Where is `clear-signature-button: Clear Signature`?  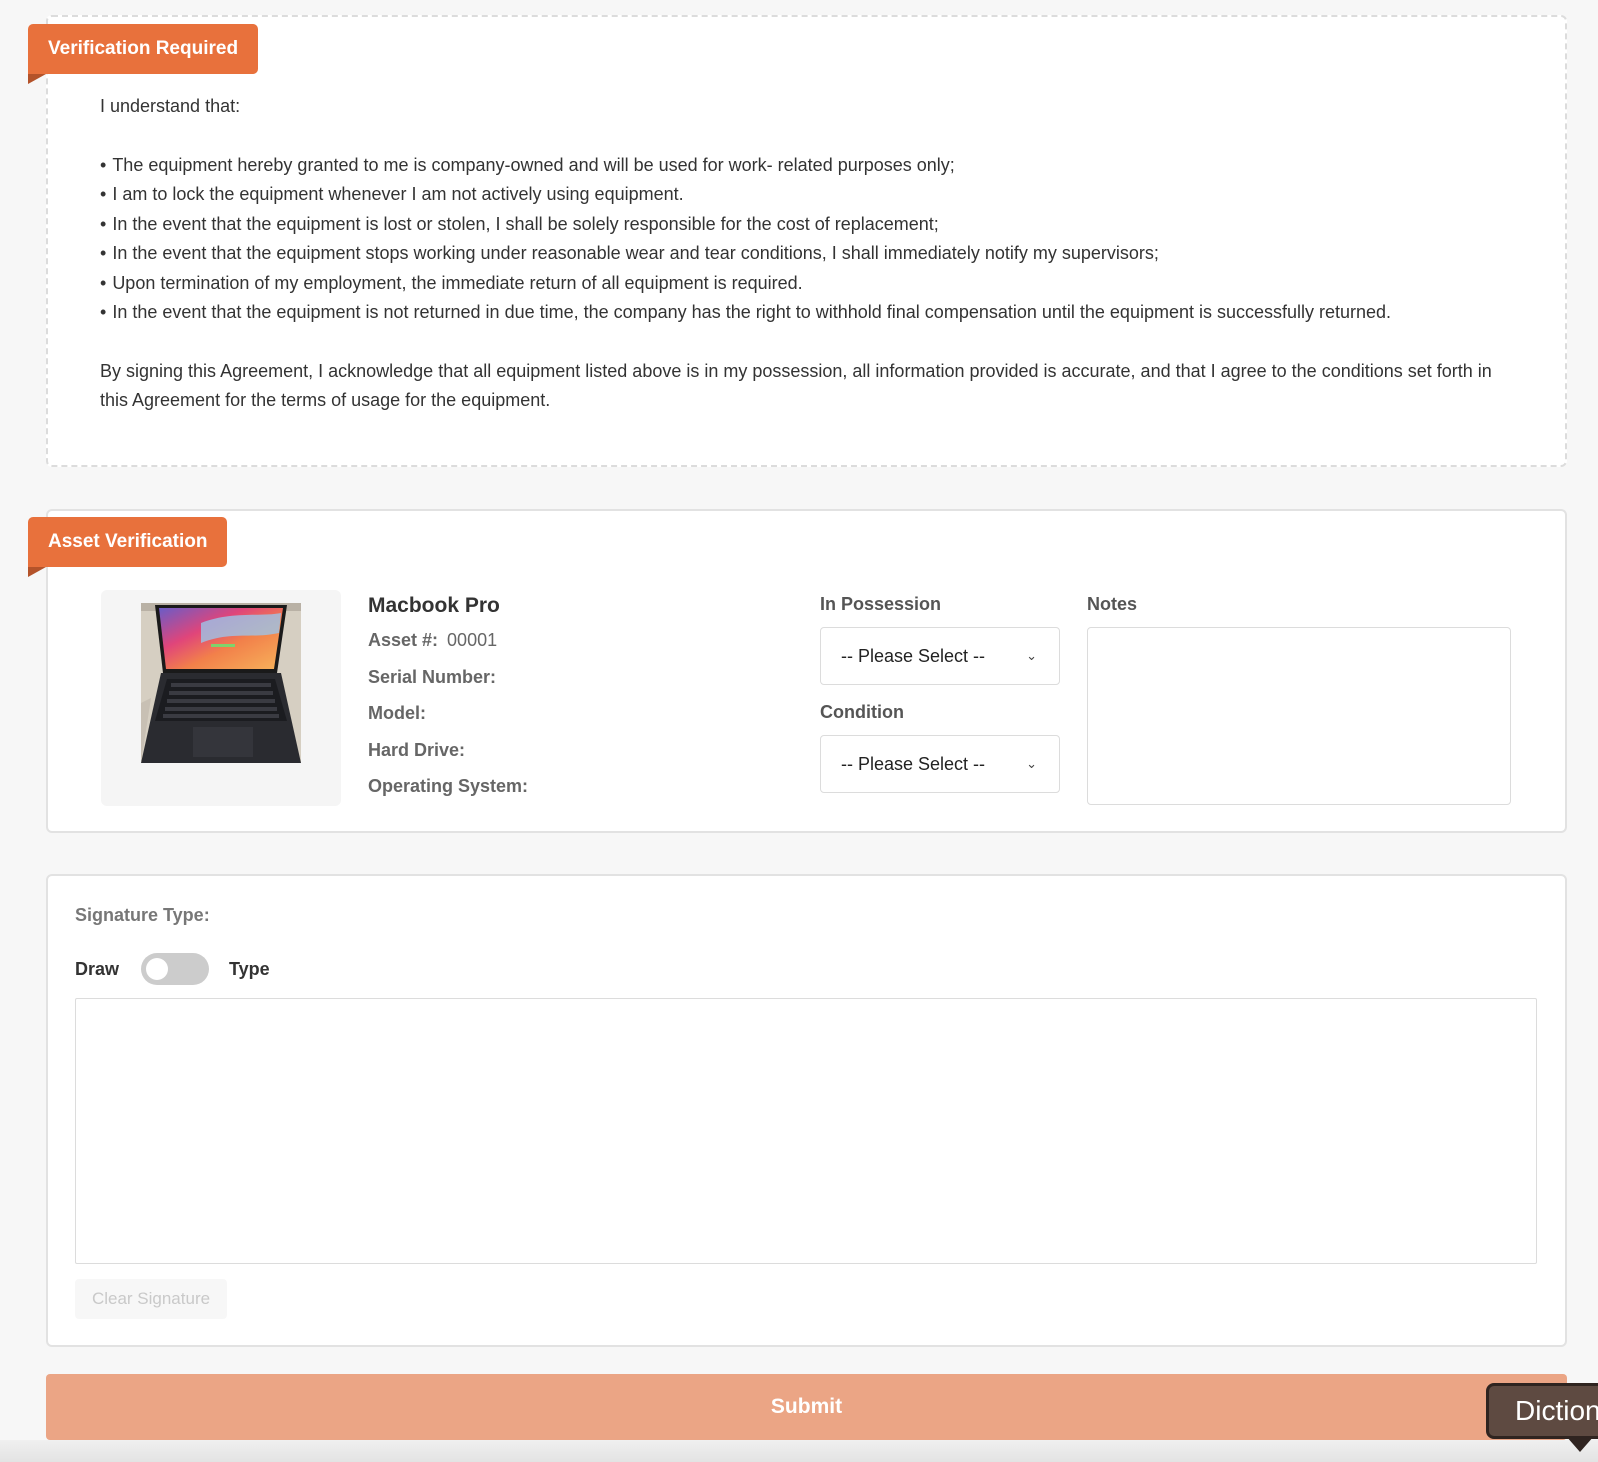
clear-signature-button: Clear Signature is located at coordinates (151, 1299).